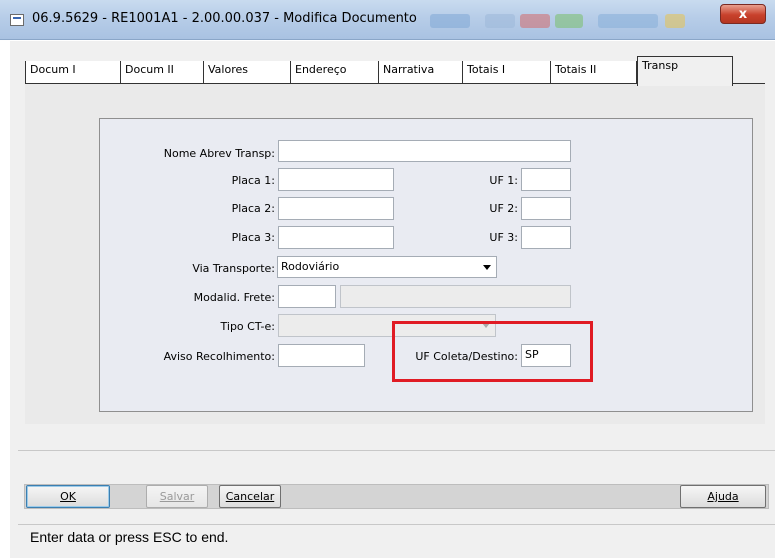 Image resolution: width=775 pixels, height=558 pixels. I want to click on nome-abrev-transp-input, so click(424, 151).